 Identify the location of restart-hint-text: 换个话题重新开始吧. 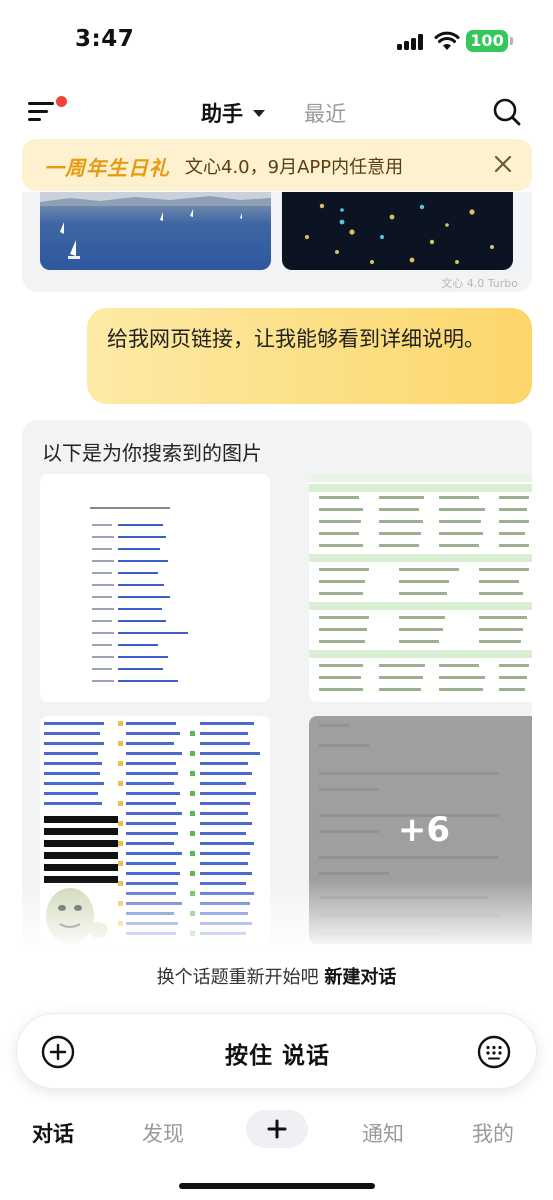
(237, 977).